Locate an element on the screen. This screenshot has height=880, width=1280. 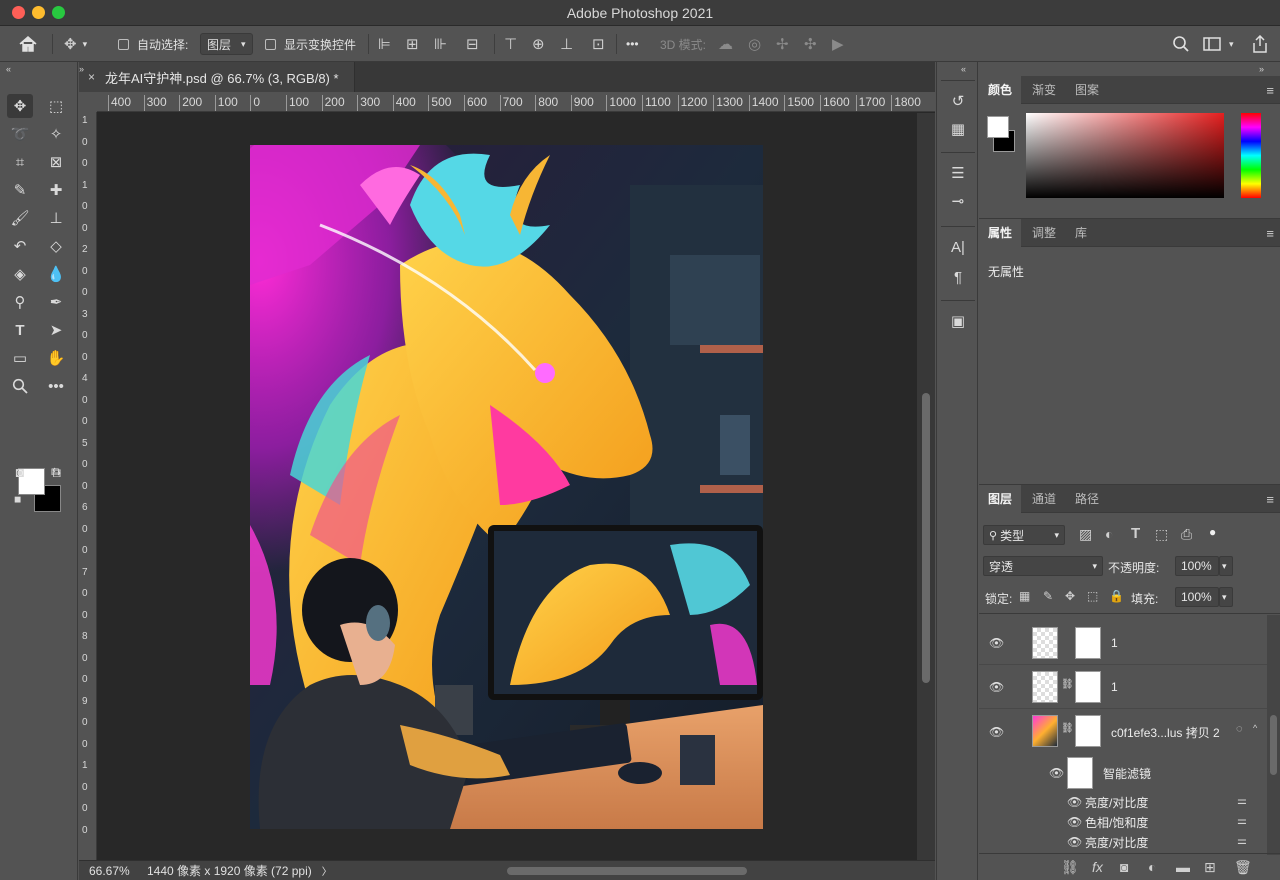
tab-color: 颜色 is located at coordinates (1000, 90).